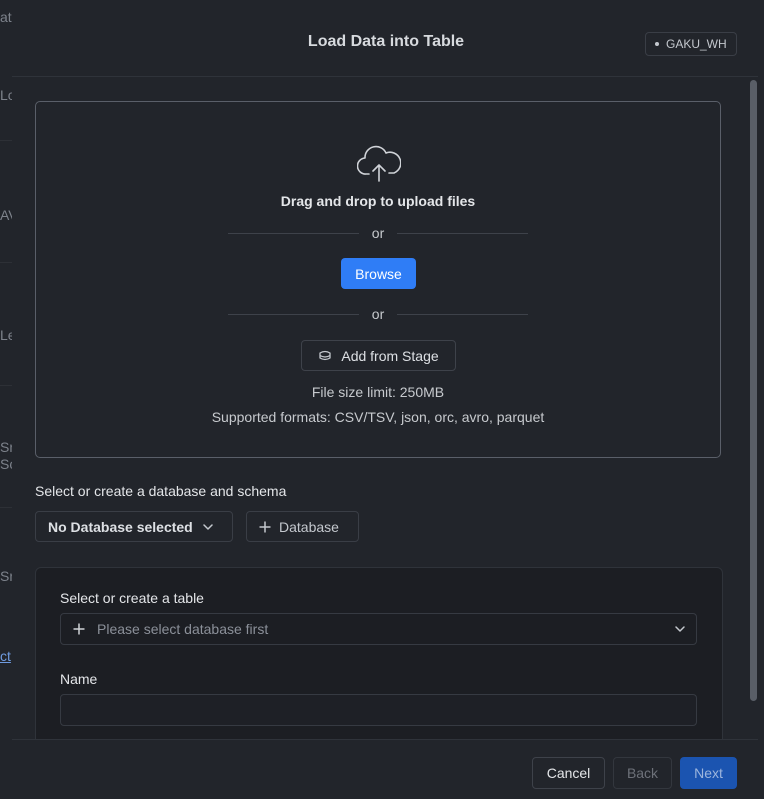  What do you see at coordinates (390, 355) in the screenshot?
I see `add-from-stage-label: Add from Stage` at bounding box center [390, 355].